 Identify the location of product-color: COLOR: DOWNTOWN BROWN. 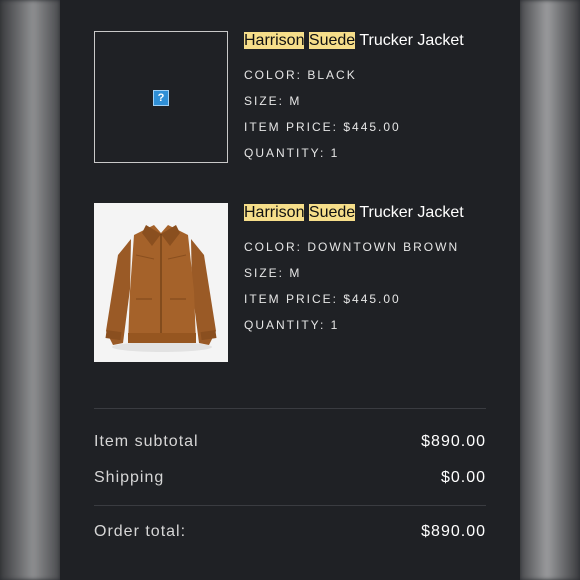
(352, 247).